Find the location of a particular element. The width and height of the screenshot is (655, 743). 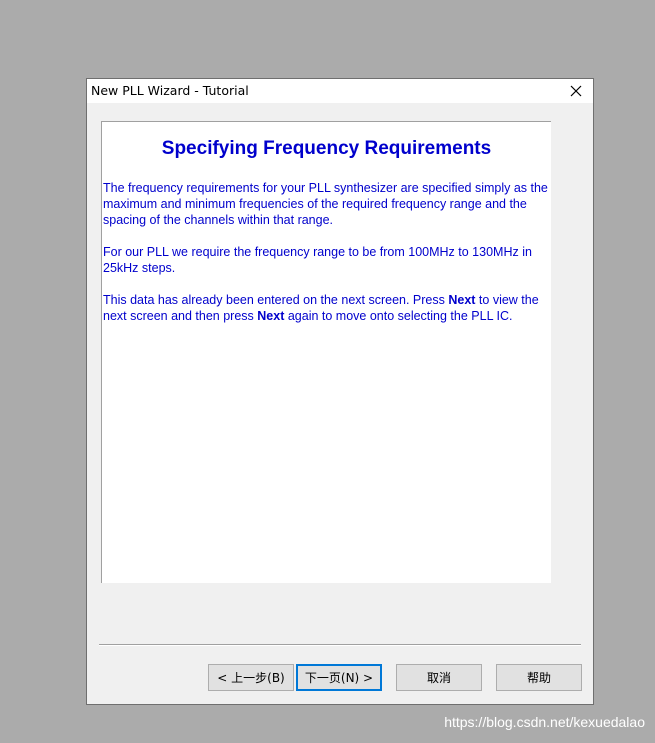

cancel-button: 取消 is located at coordinates (439, 677).